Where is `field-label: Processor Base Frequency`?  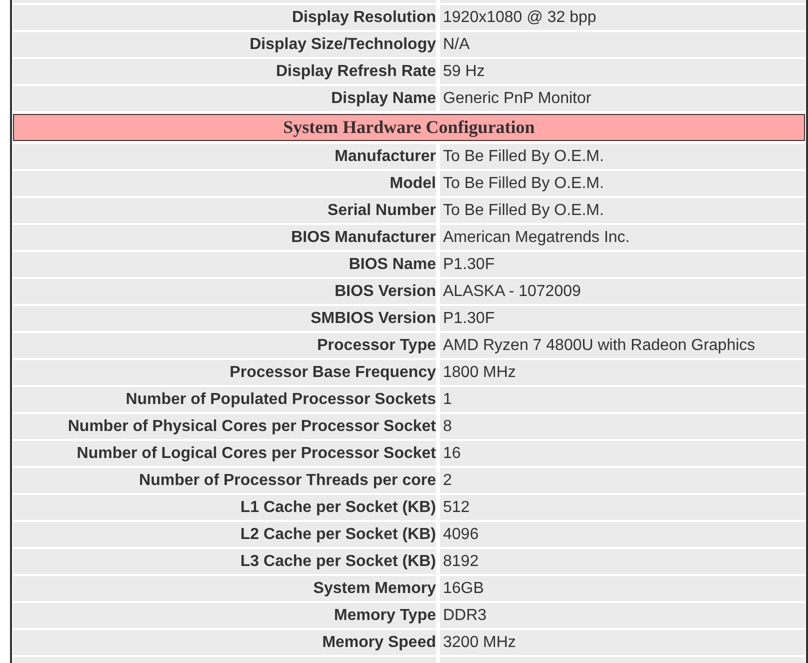 field-label: Processor Base Frequency is located at coordinates (224, 372).